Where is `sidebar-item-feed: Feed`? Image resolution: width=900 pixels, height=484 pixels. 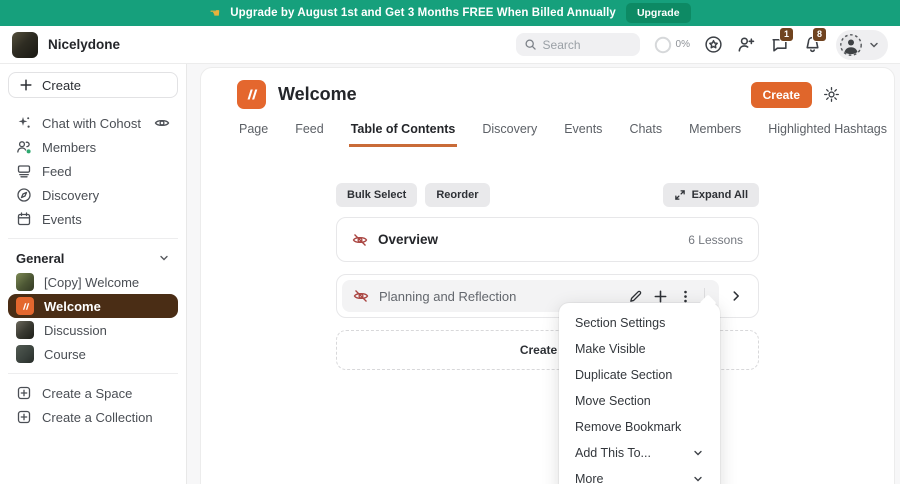
sidebar-item-feed: Feed is located at coordinates (93, 171).